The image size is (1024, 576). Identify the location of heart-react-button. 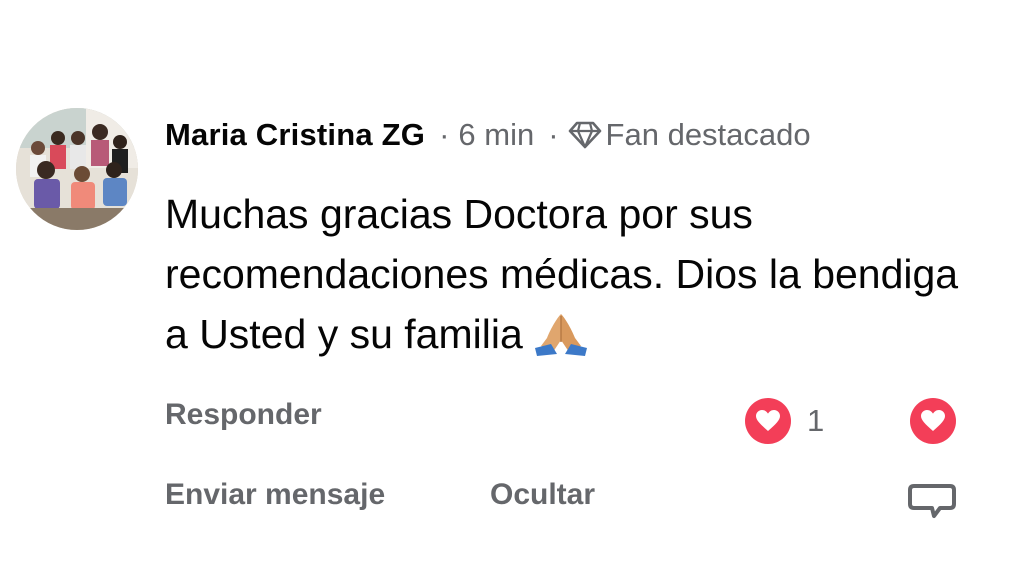
(933, 421).